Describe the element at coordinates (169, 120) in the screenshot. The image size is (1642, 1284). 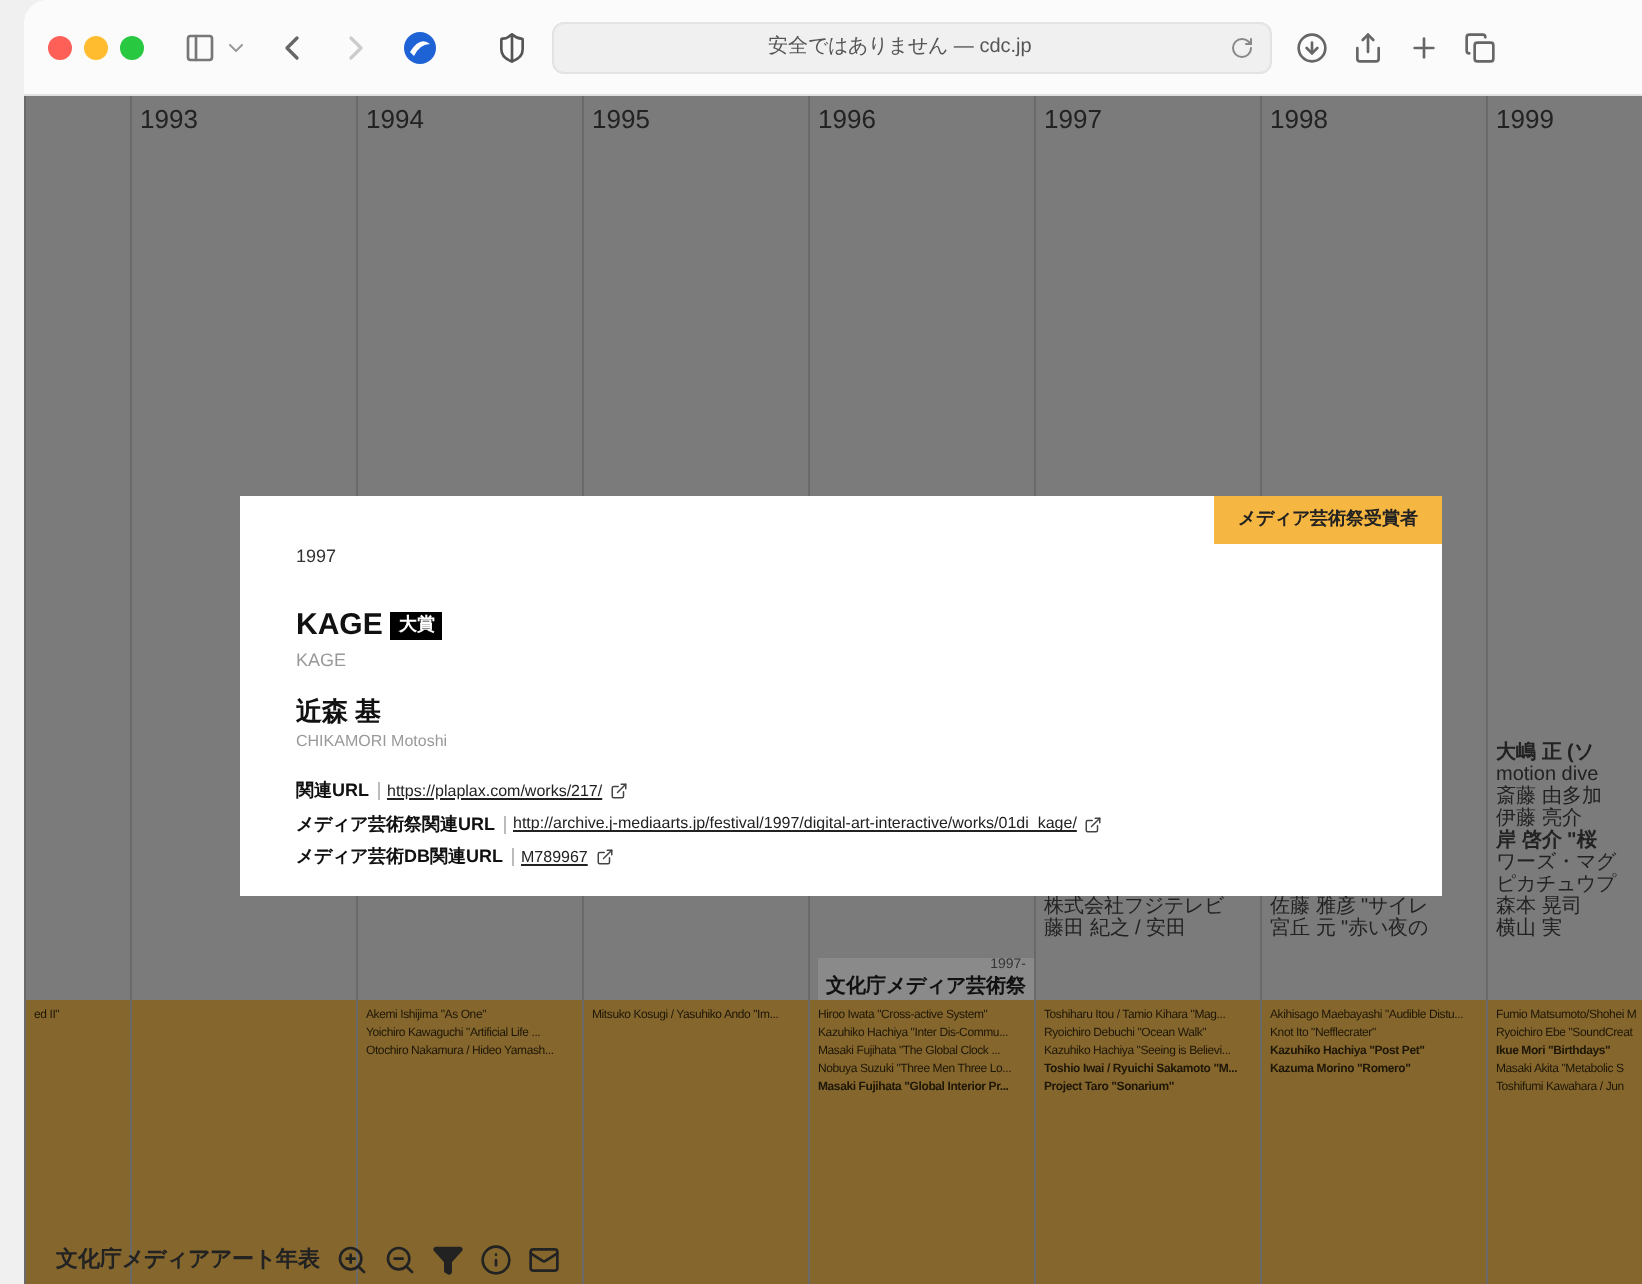
I see `year-label: 1993` at that location.